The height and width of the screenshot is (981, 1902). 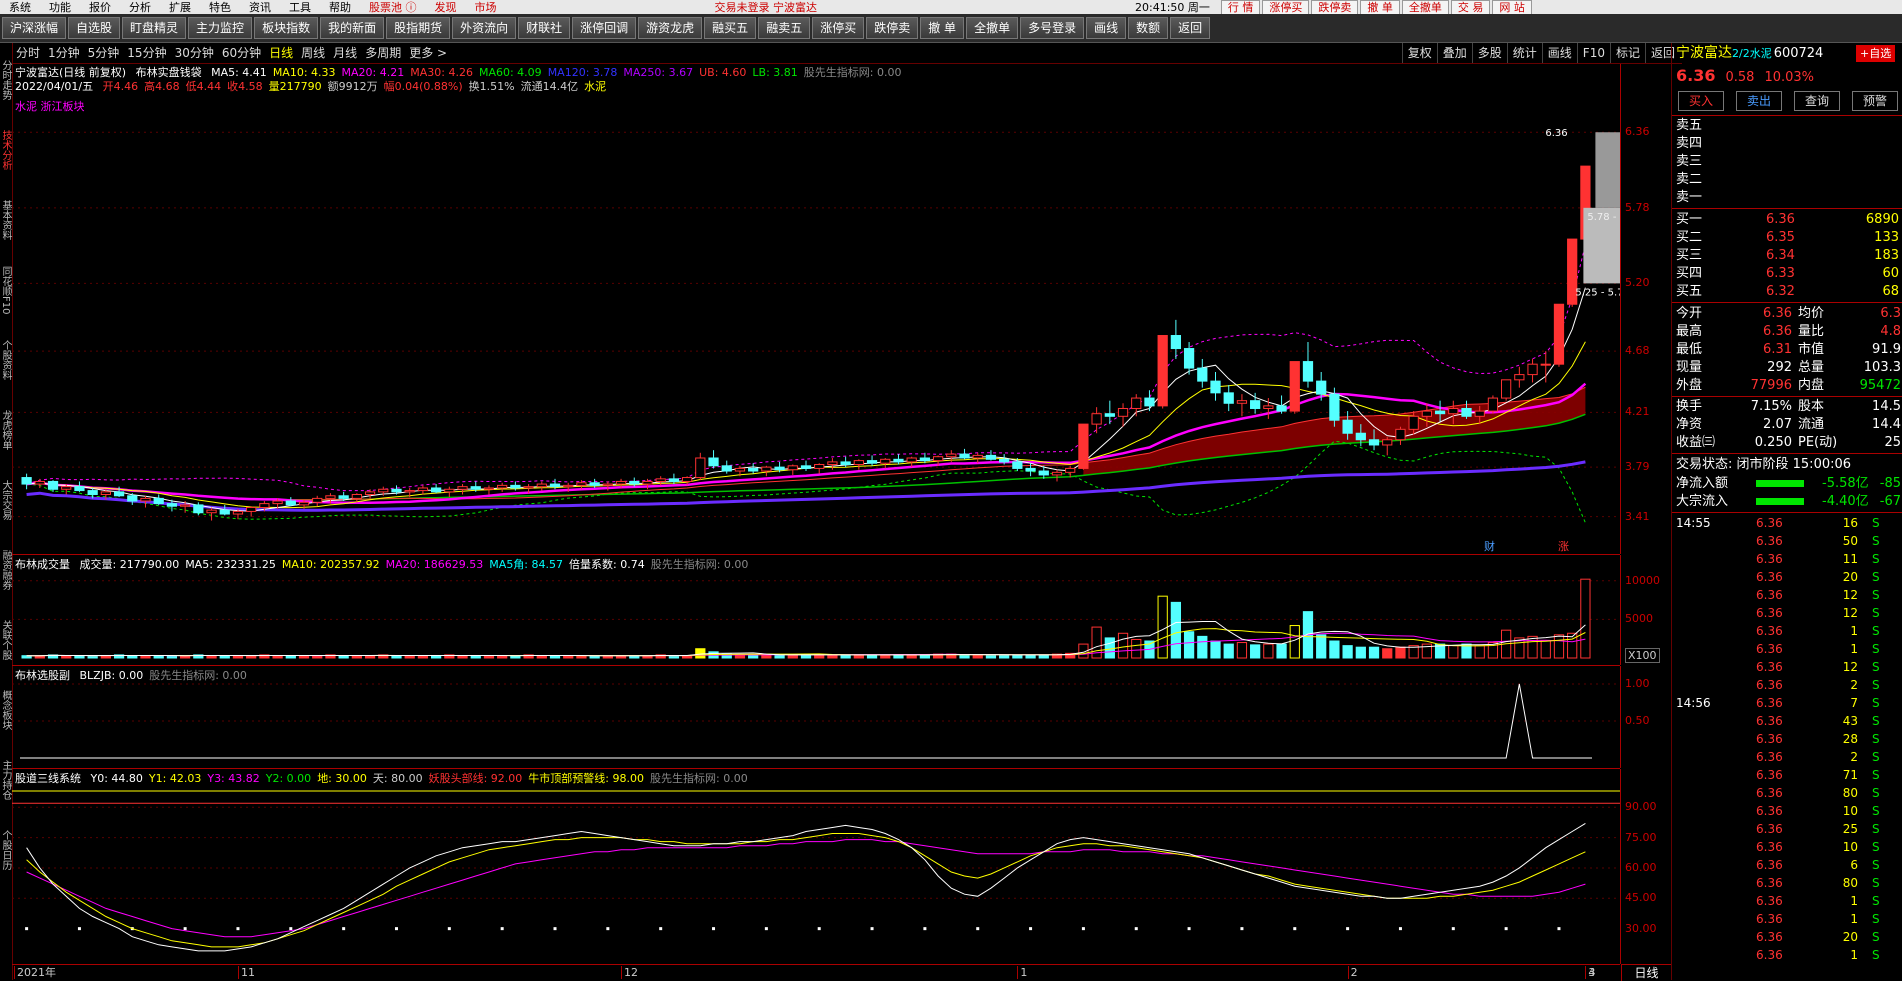 What do you see at coordinates (64, 53) in the screenshot?
I see `period-tab: 1分钟` at bounding box center [64, 53].